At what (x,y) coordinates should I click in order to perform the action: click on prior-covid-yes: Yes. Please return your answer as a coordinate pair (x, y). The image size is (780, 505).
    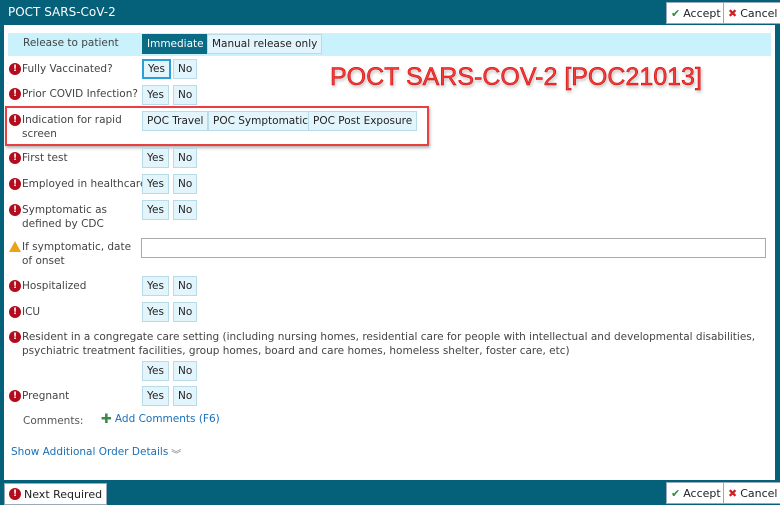
    Looking at the image, I should click on (155, 95).